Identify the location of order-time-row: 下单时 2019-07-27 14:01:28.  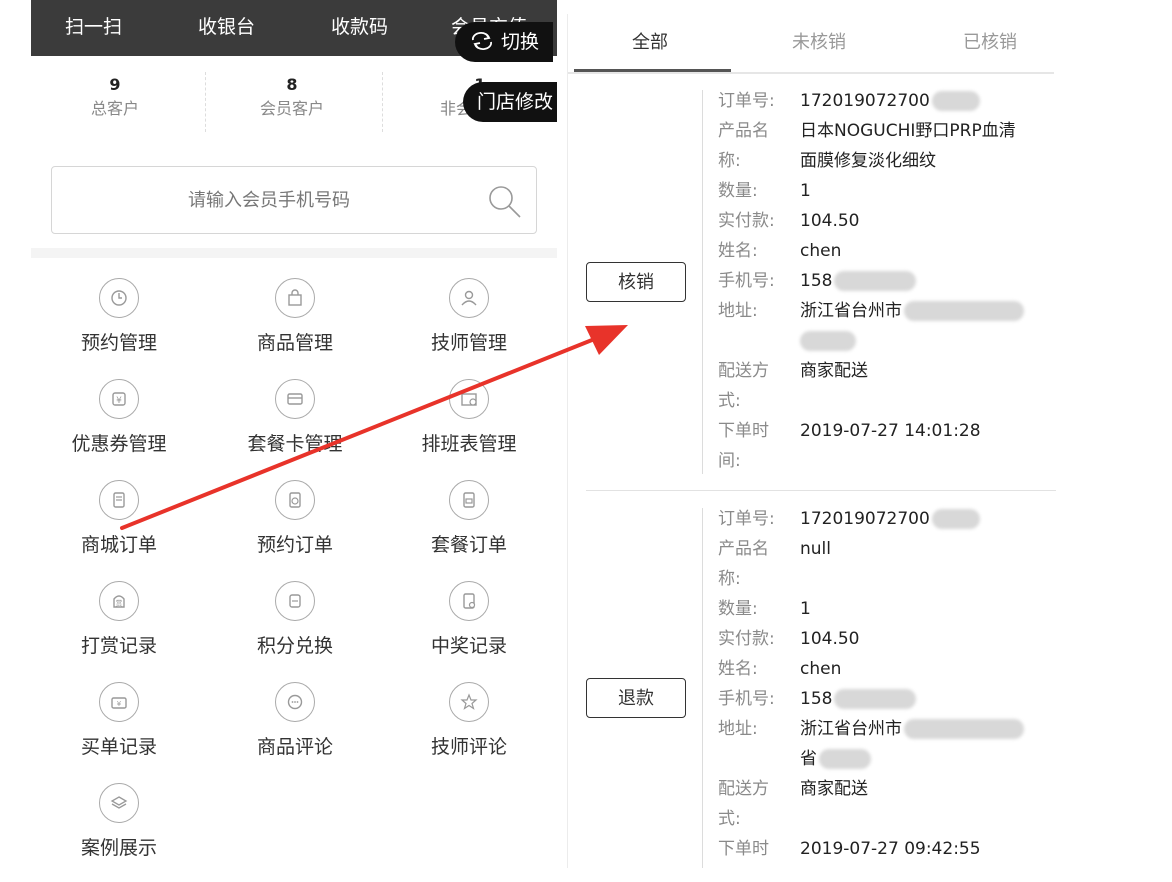
(849, 431).